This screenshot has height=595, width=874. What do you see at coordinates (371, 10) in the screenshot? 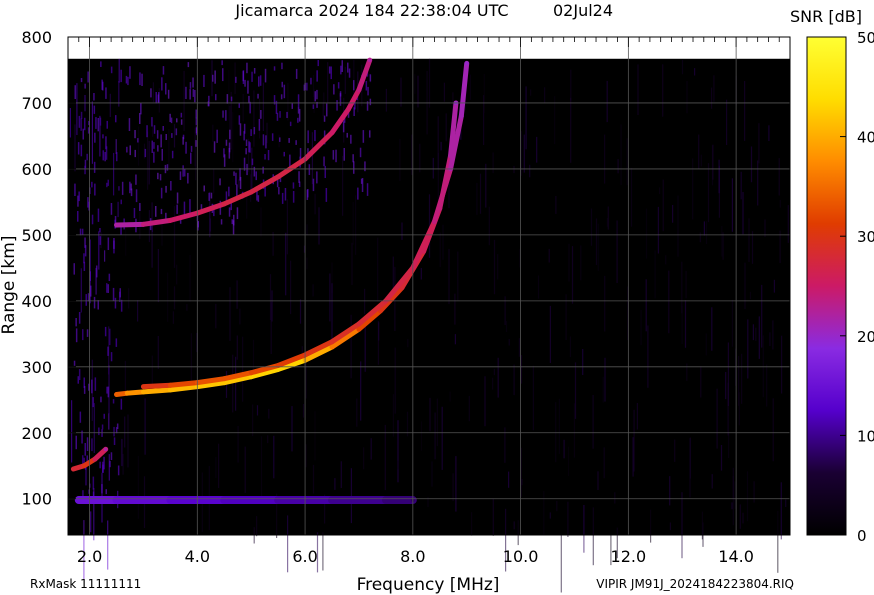
I see `chart-title: Jicamarca 2024 184 22:38:04 UTC` at bounding box center [371, 10].